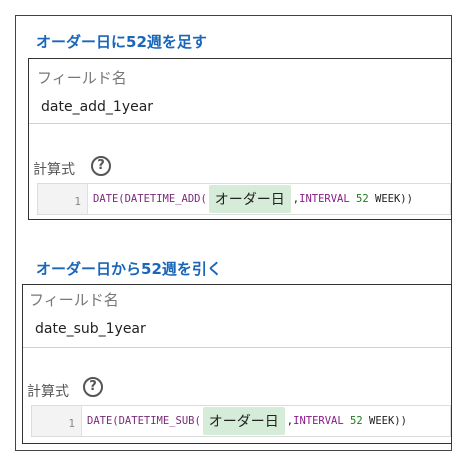  What do you see at coordinates (129, 269) in the screenshot?
I see `section-title-sub: オーダー日から52週を引く` at bounding box center [129, 269].